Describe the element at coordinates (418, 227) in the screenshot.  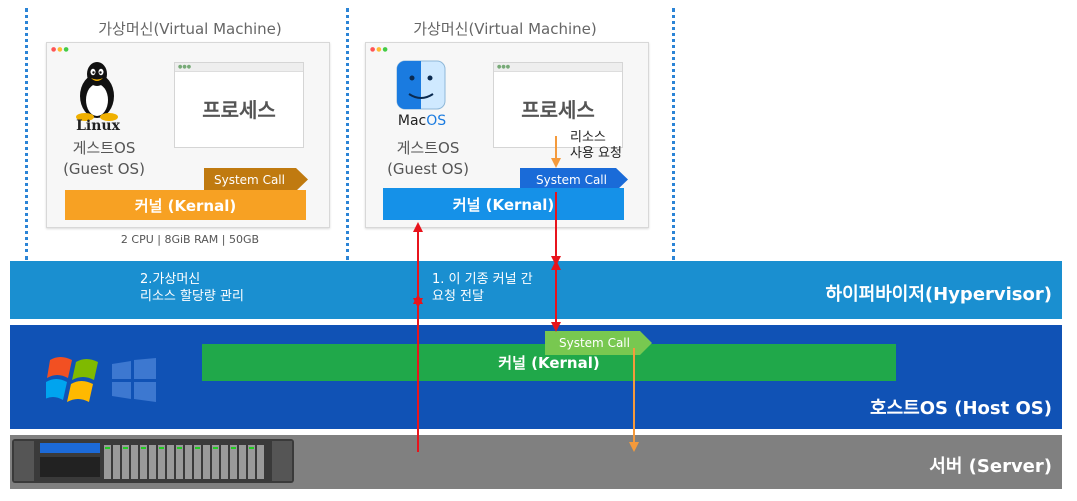
I see `red-arrow-left-head` at that location.